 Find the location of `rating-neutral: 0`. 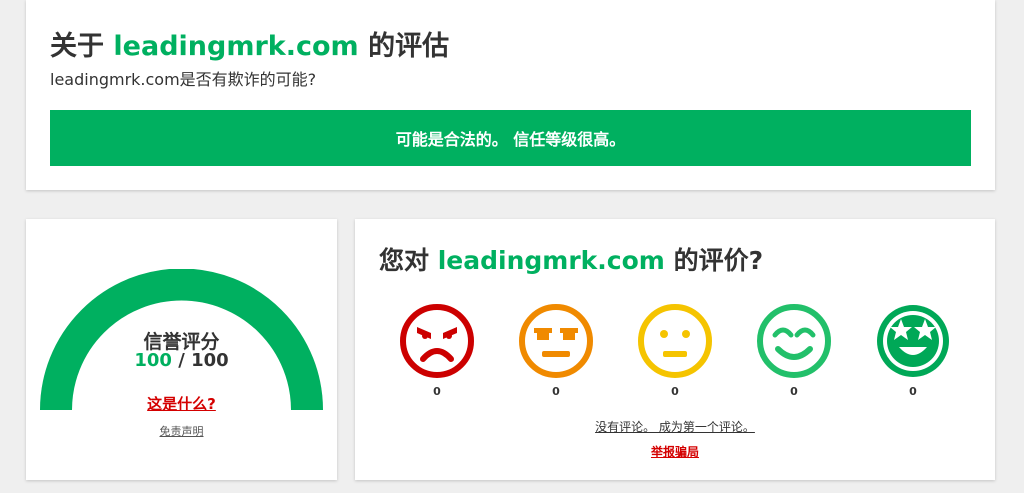

rating-neutral: 0 is located at coordinates (675, 350).